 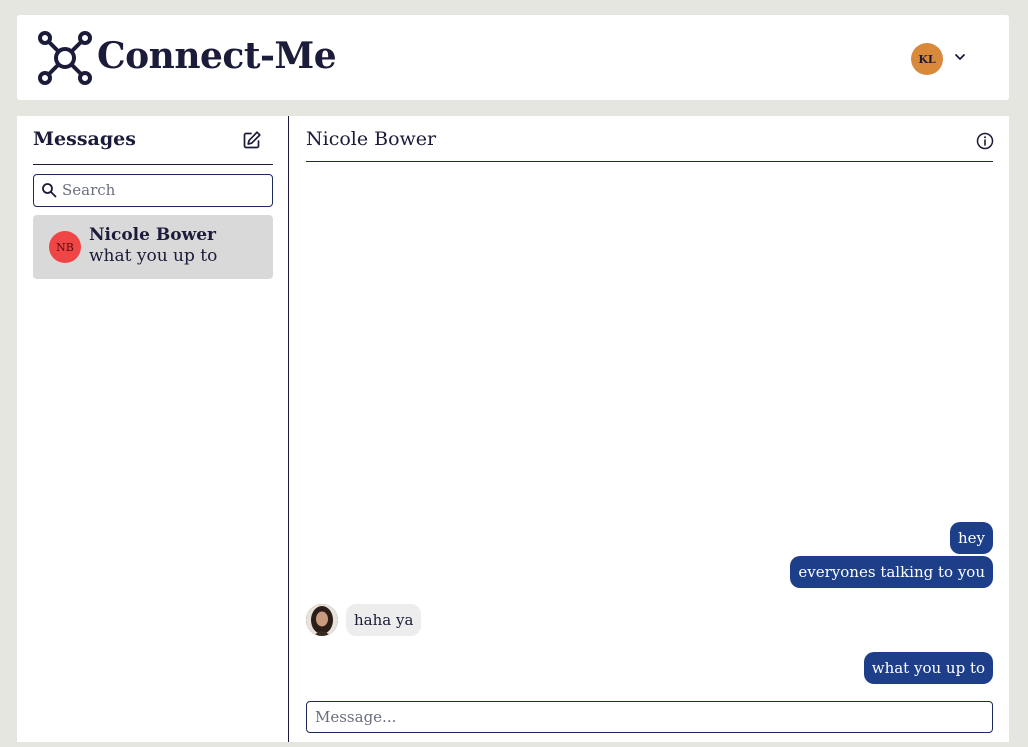 I want to click on conversation-item: NB Nicole Bower what you up to, so click(x=153, y=247).